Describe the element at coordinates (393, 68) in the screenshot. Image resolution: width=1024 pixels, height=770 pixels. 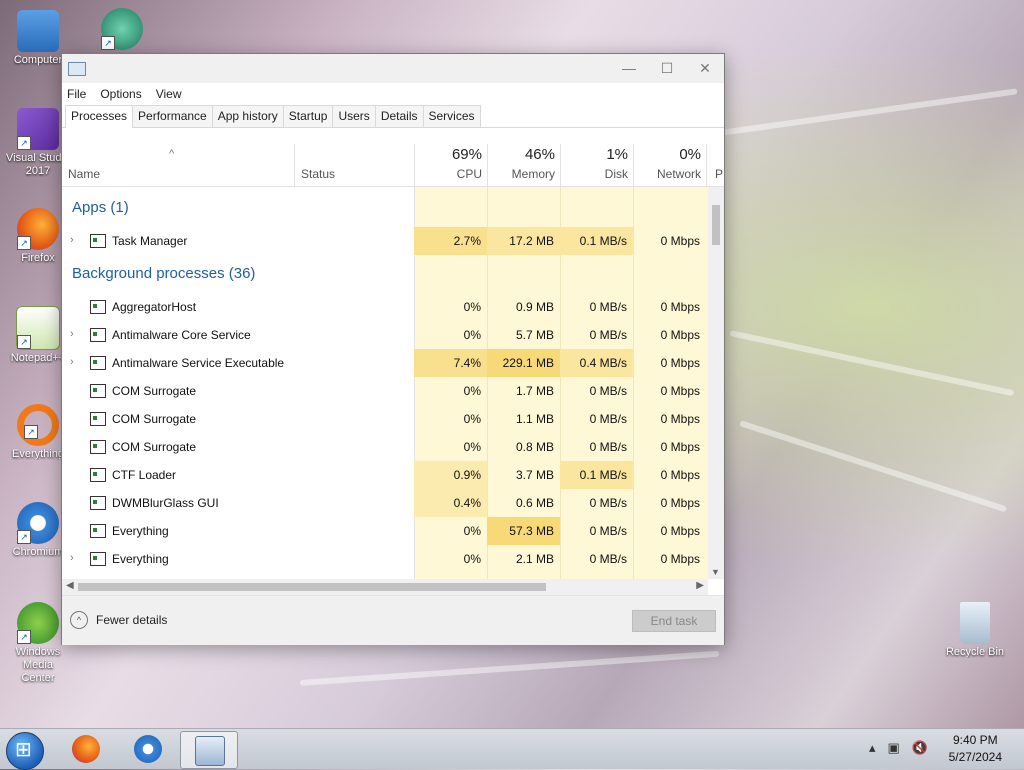
I see `title-bar: — ☐ ✕` at that location.